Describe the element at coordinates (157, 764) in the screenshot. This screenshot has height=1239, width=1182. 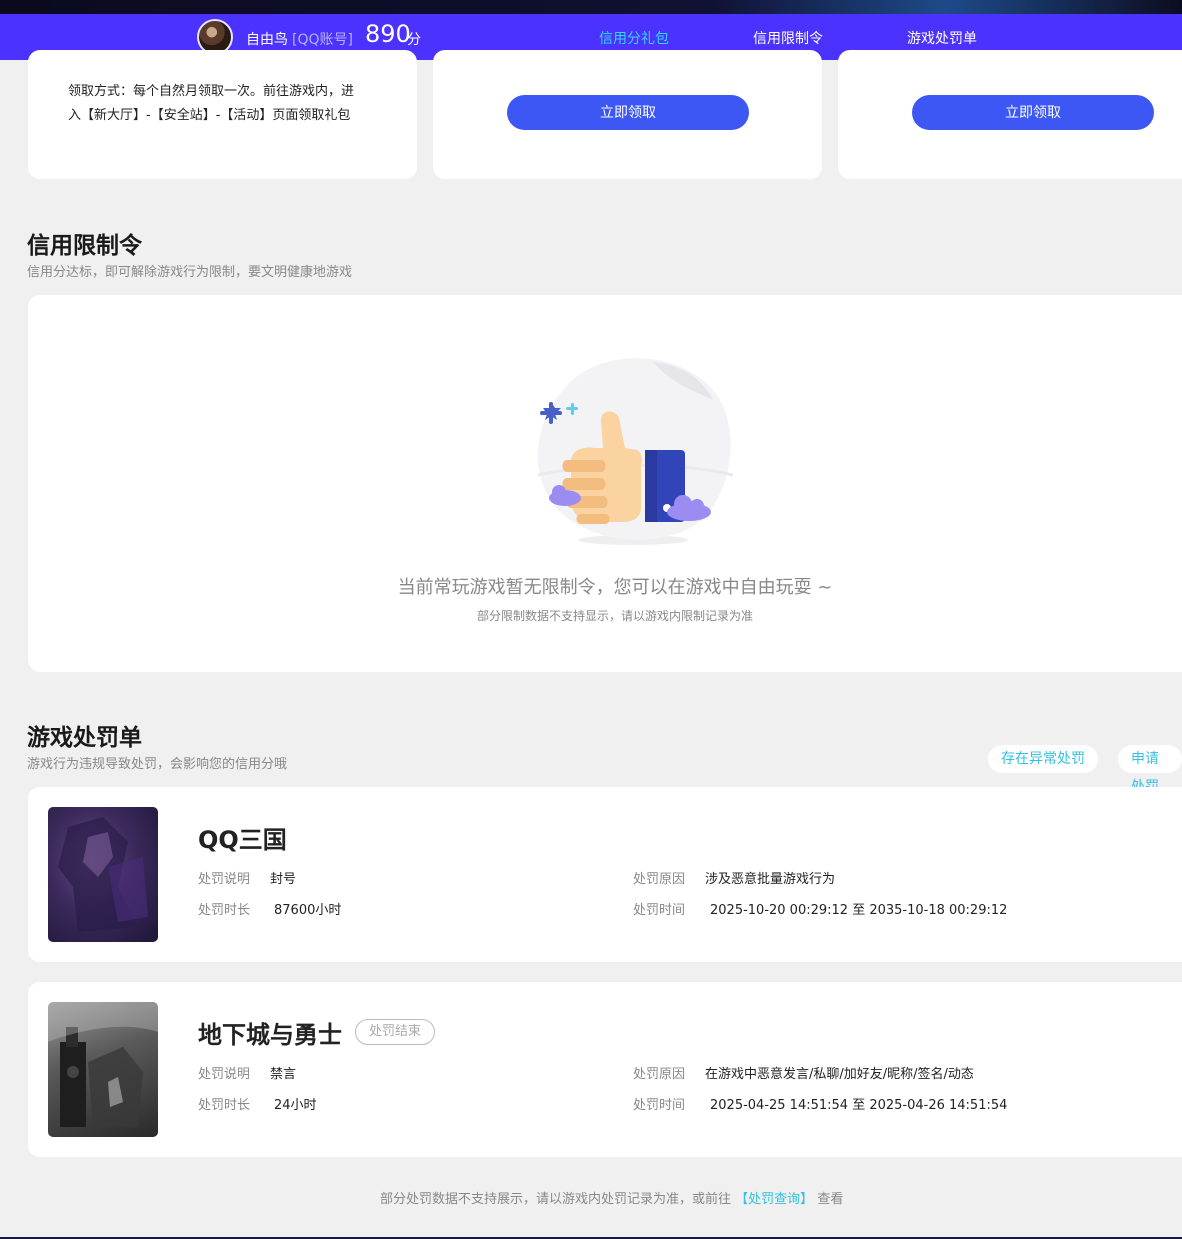
I see `penalty-section-subtitle: 游戏行为违规导致处罚，会影响您的信用分哦` at that location.